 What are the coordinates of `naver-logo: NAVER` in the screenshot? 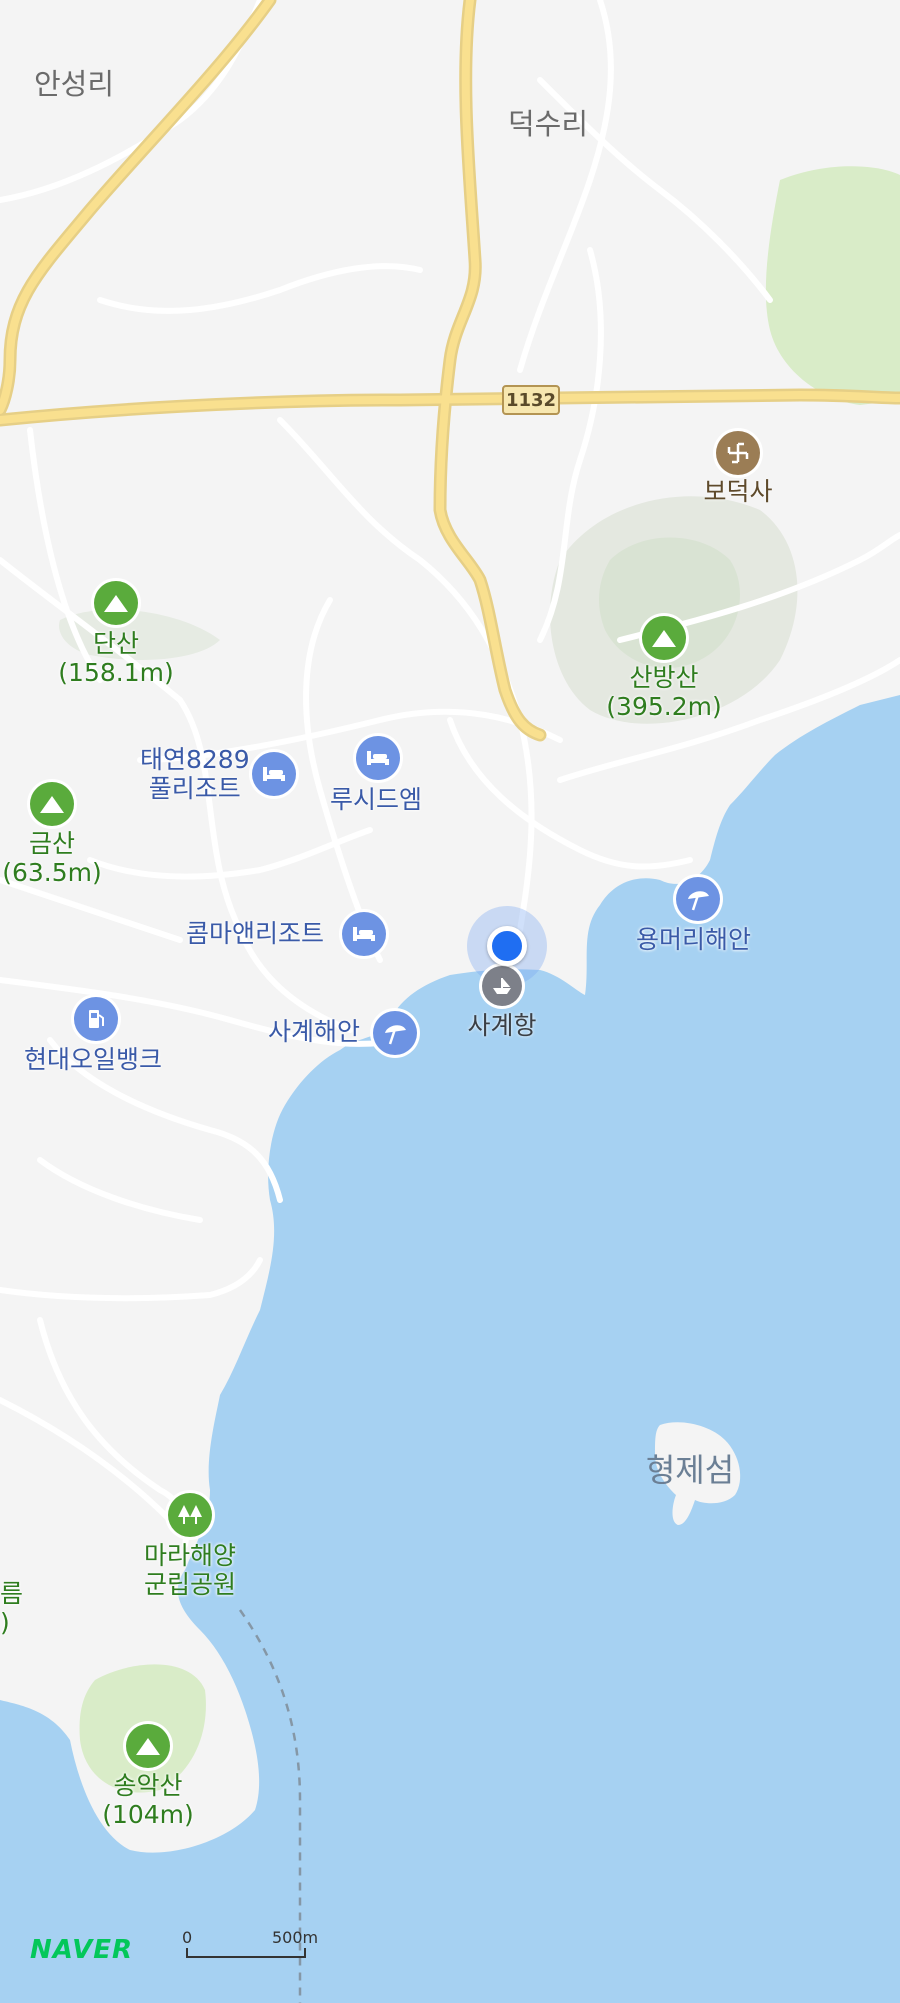 It's located at (82, 1950).